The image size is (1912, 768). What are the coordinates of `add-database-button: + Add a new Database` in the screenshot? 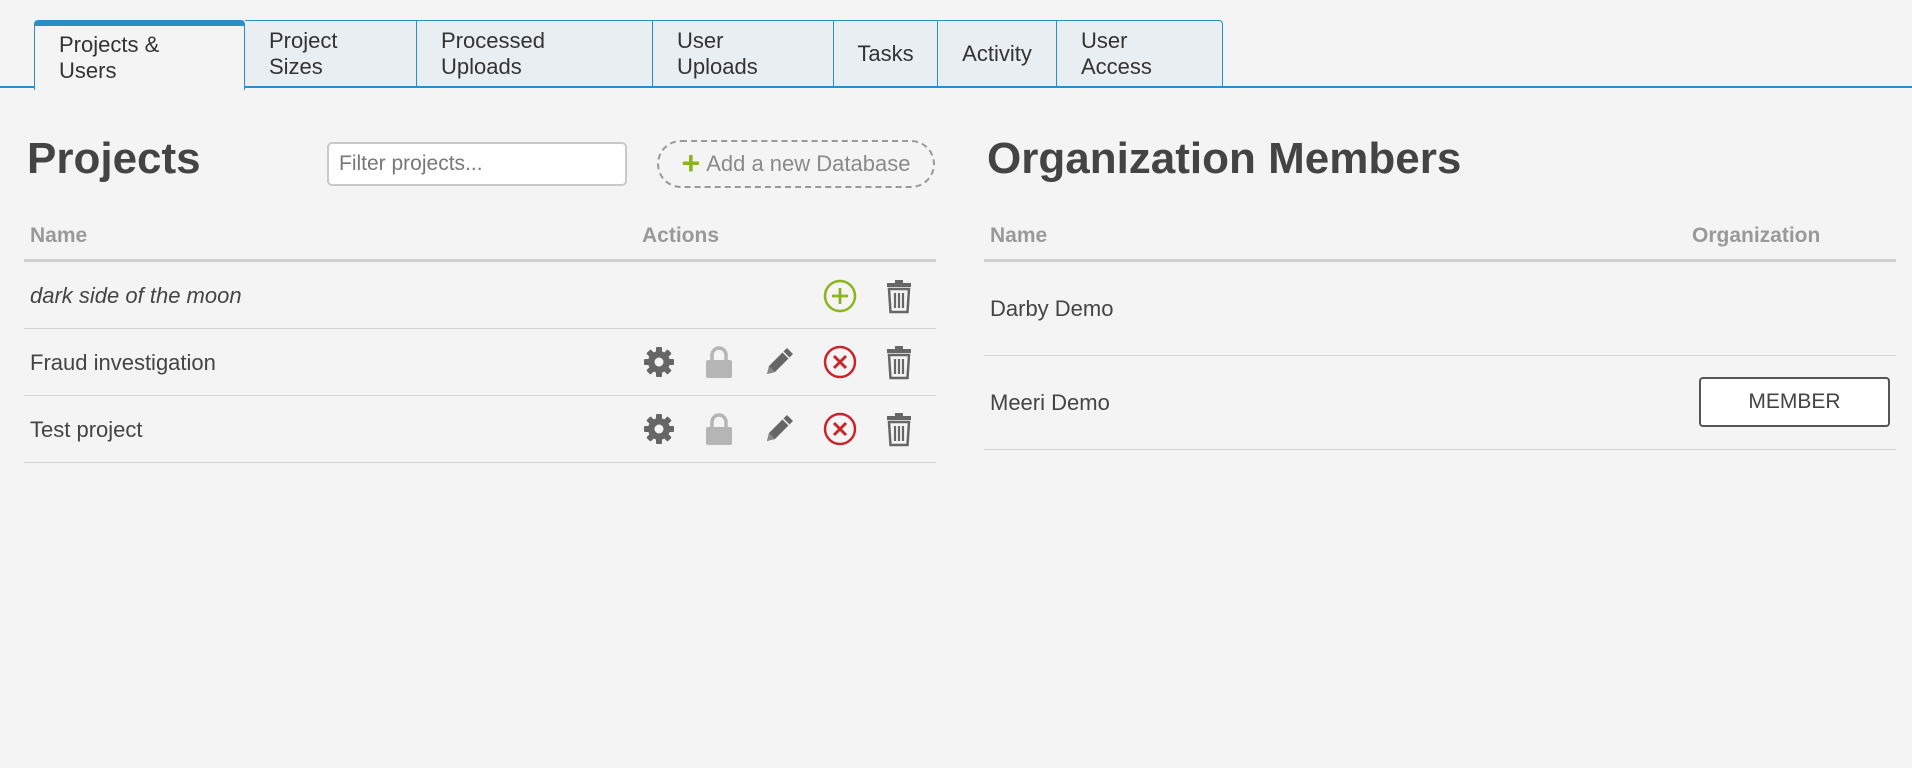 It's located at (796, 164).